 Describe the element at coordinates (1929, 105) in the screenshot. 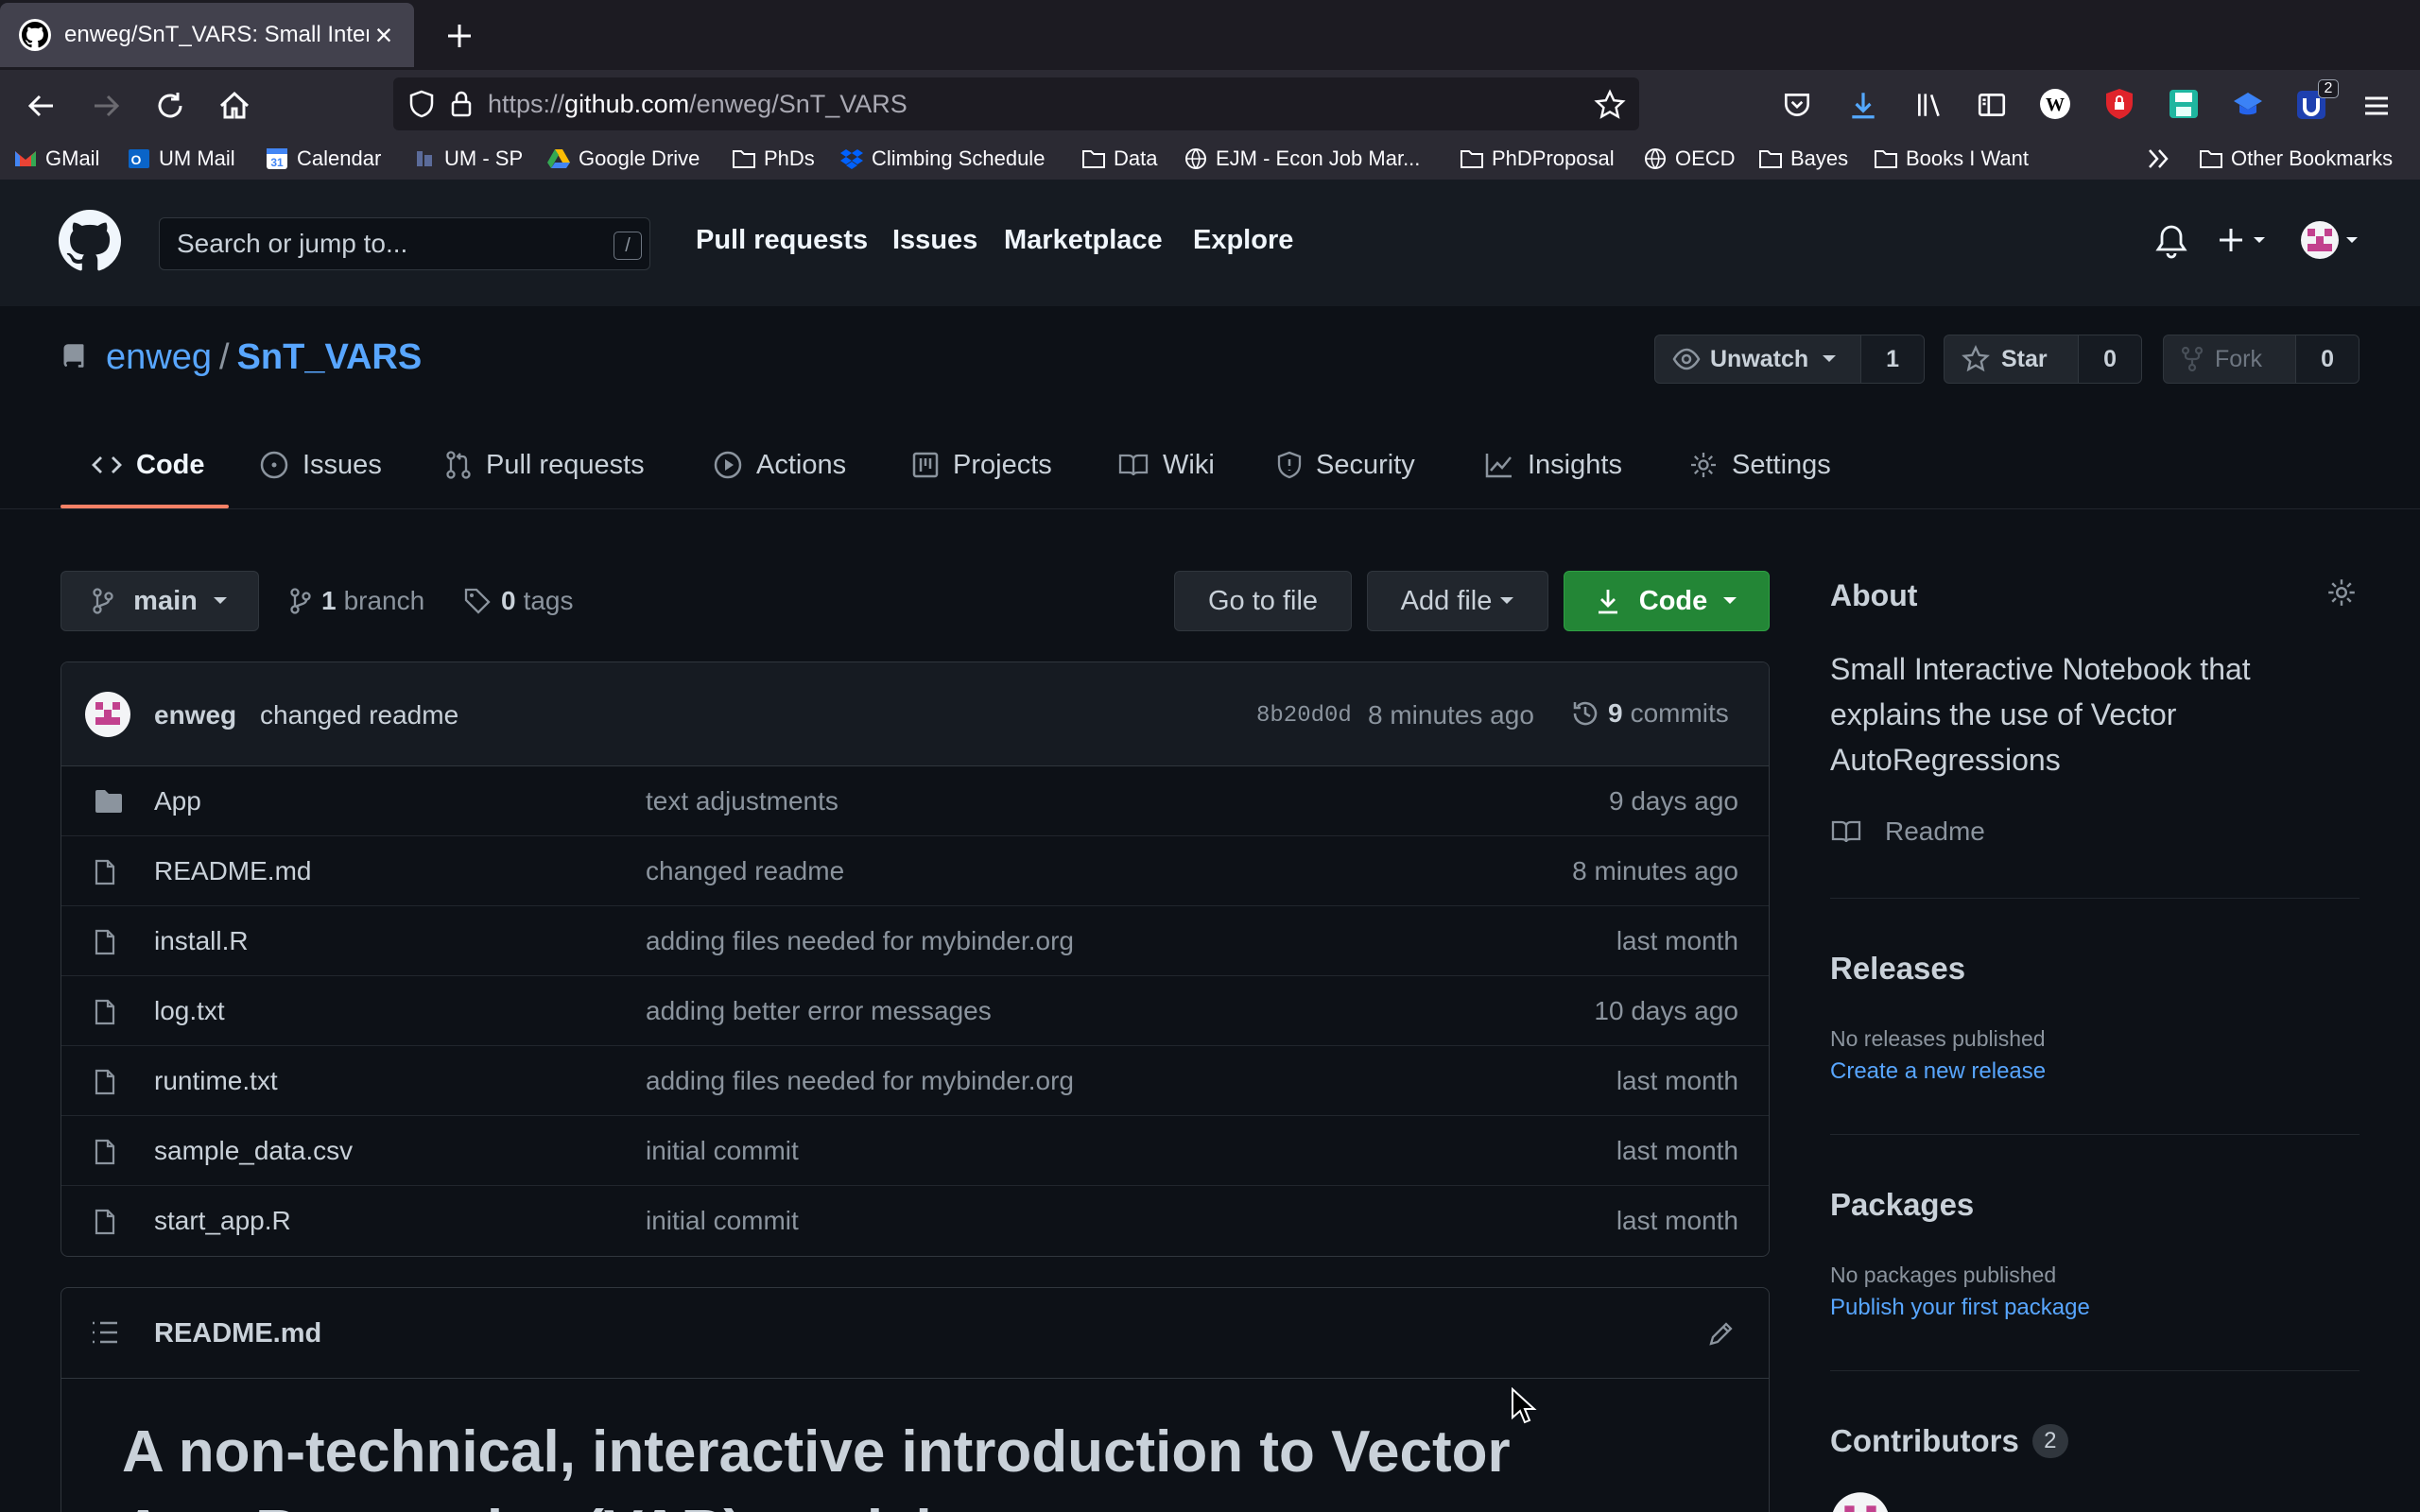

I see `library-icon` at that location.